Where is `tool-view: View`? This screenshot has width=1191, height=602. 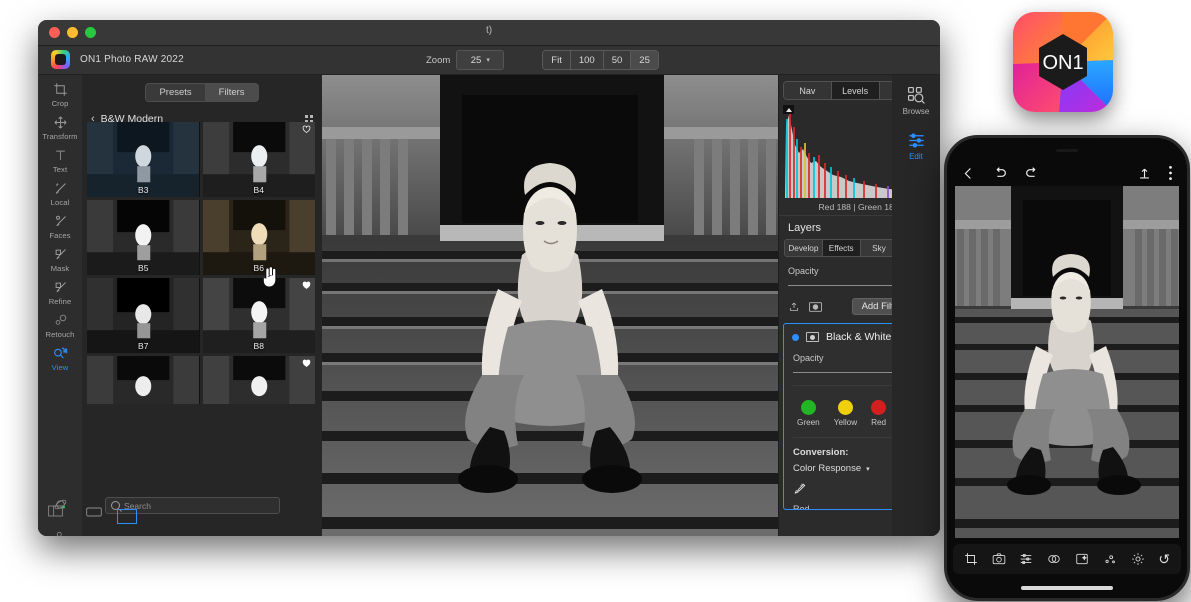
tool-view: View is located at coordinates (60, 358).